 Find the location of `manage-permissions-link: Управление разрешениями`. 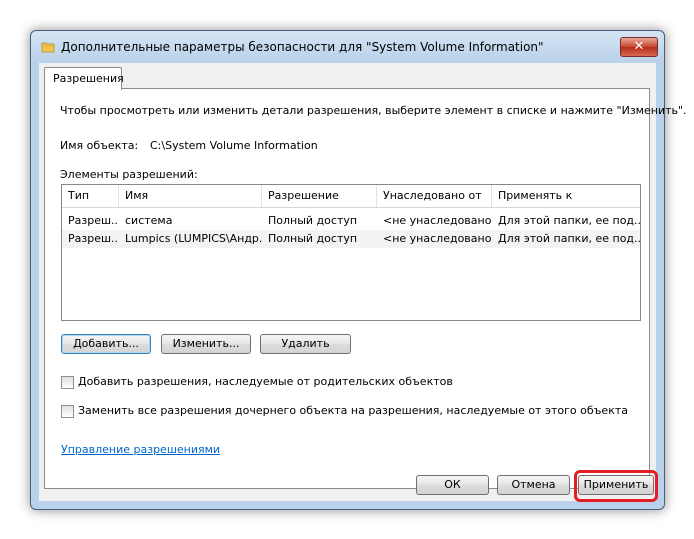

manage-permissions-link: Управление разрешениями is located at coordinates (140, 449).